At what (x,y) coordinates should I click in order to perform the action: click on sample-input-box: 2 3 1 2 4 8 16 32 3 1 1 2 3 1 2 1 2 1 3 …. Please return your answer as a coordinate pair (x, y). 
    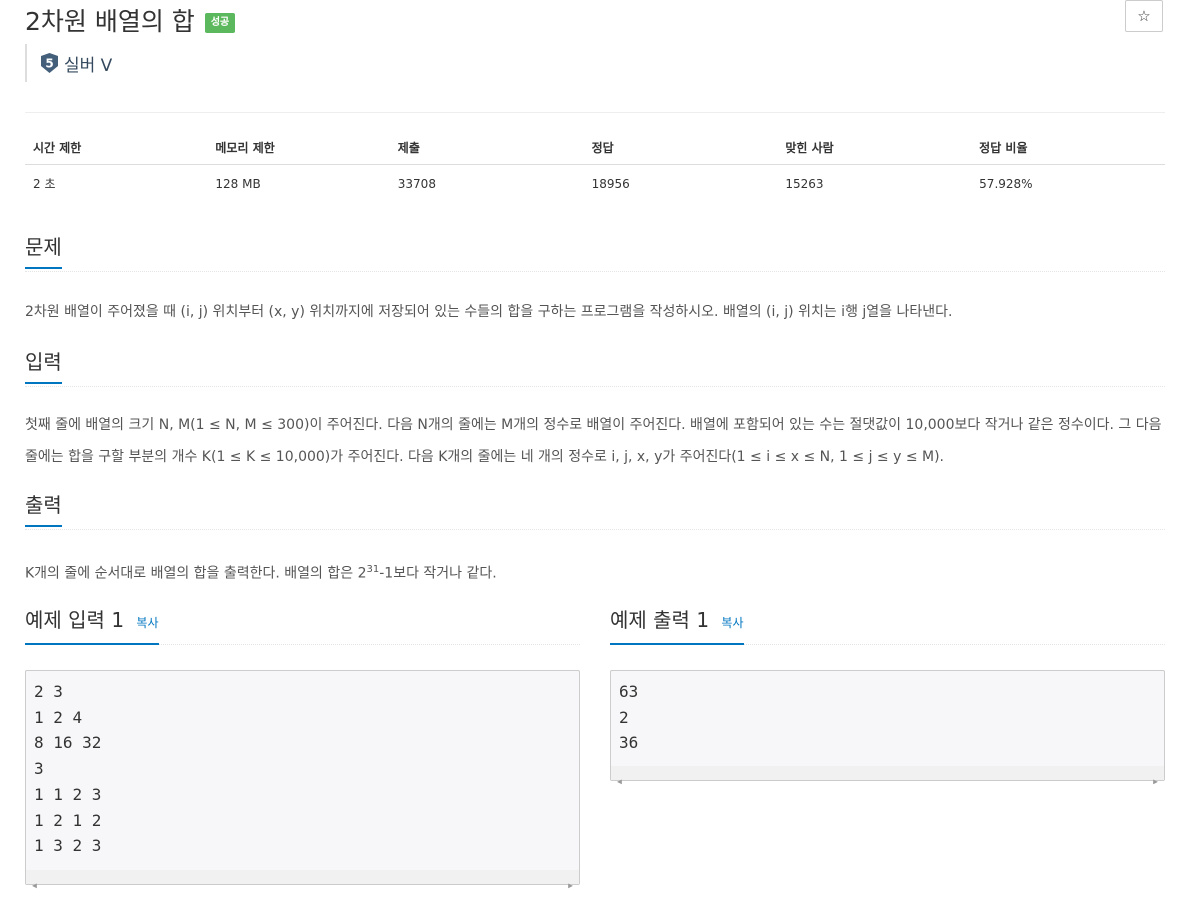
    Looking at the image, I should click on (302, 780).